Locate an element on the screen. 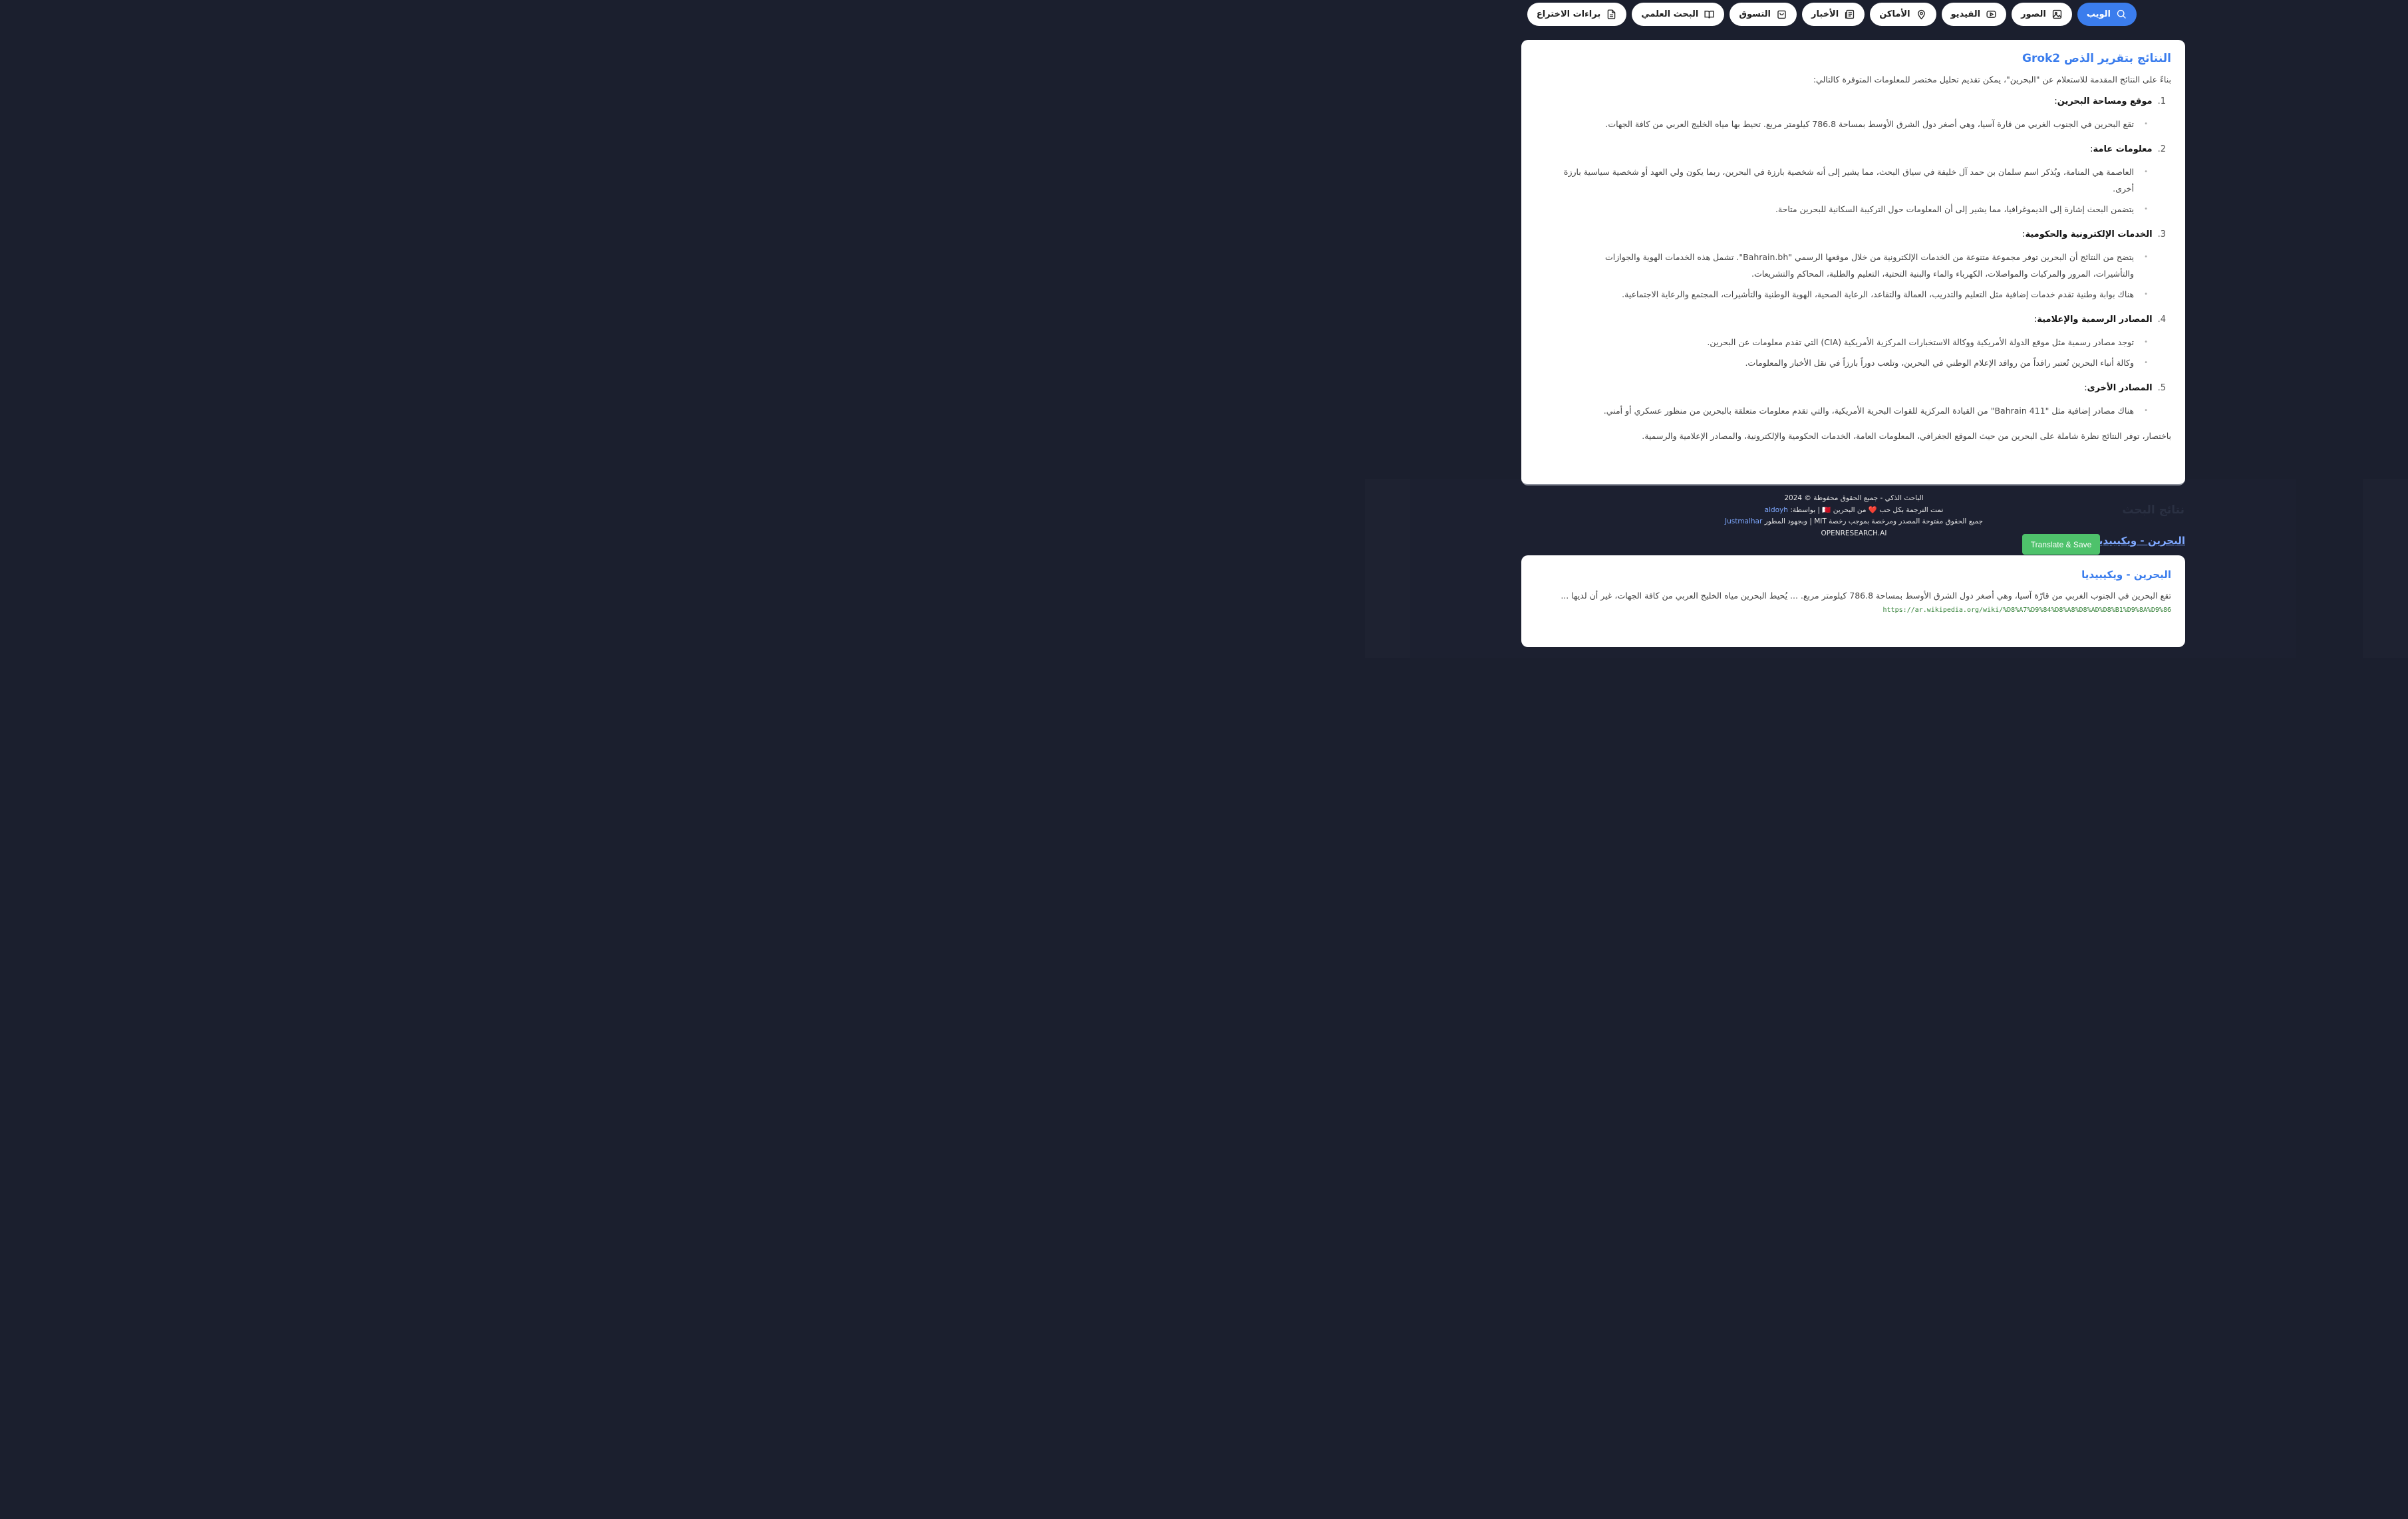 This screenshot has height=1519, width=2408. tab-patents: براءات الاختراع is located at coordinates (1577, 14).